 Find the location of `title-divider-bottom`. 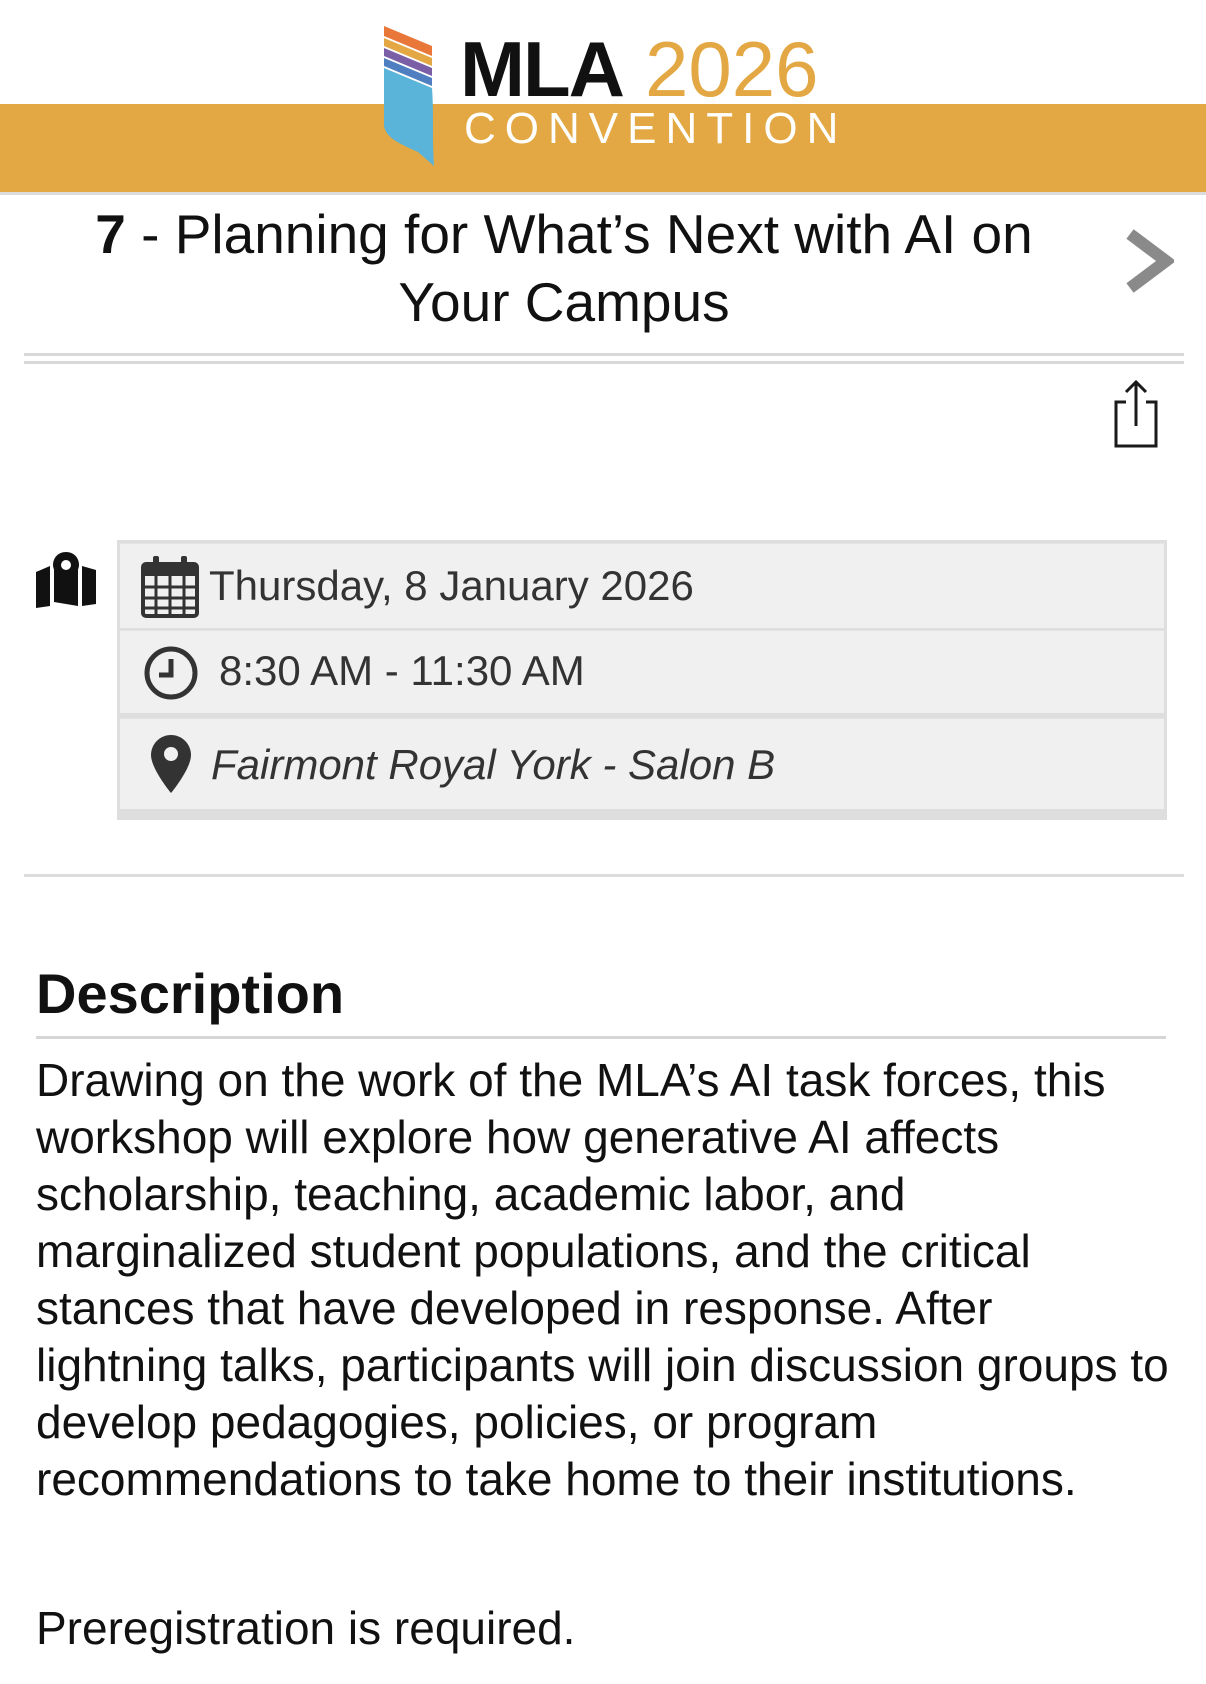

title-divider-bottom is located at coordinates (604, 362).